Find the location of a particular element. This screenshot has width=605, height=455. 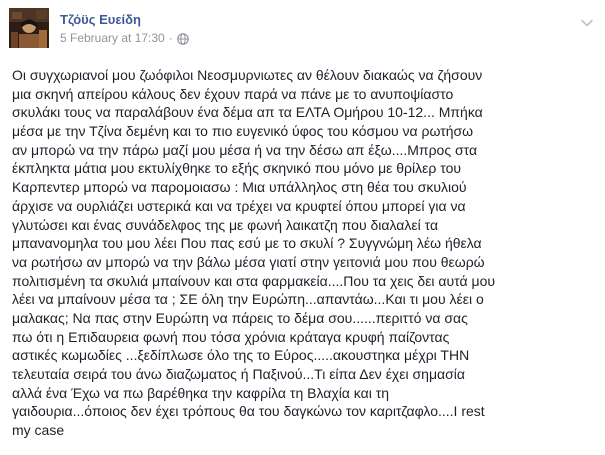

globe-icon is located at coordinates (182, 38).